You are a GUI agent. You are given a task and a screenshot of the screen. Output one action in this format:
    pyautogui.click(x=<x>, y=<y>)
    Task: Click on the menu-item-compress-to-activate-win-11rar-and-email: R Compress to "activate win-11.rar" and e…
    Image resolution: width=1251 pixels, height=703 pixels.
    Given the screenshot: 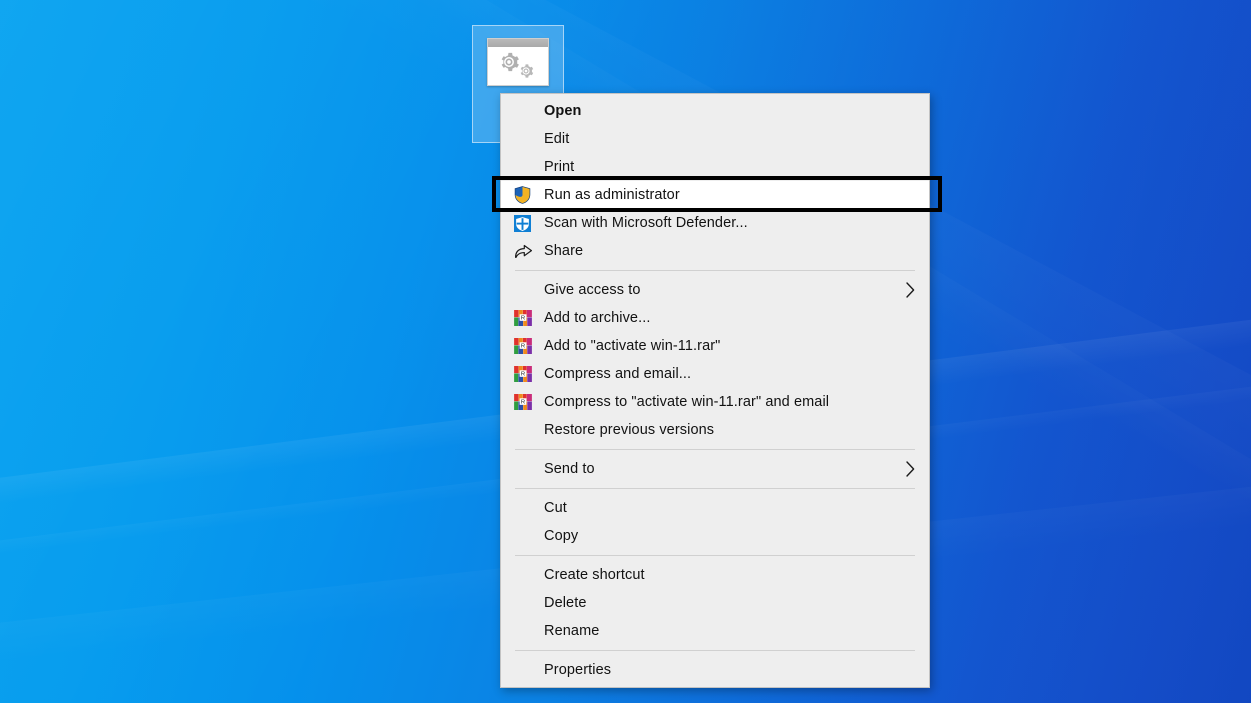 What is the action you would take?
    pyautogui.click(x=715, y=402)
    